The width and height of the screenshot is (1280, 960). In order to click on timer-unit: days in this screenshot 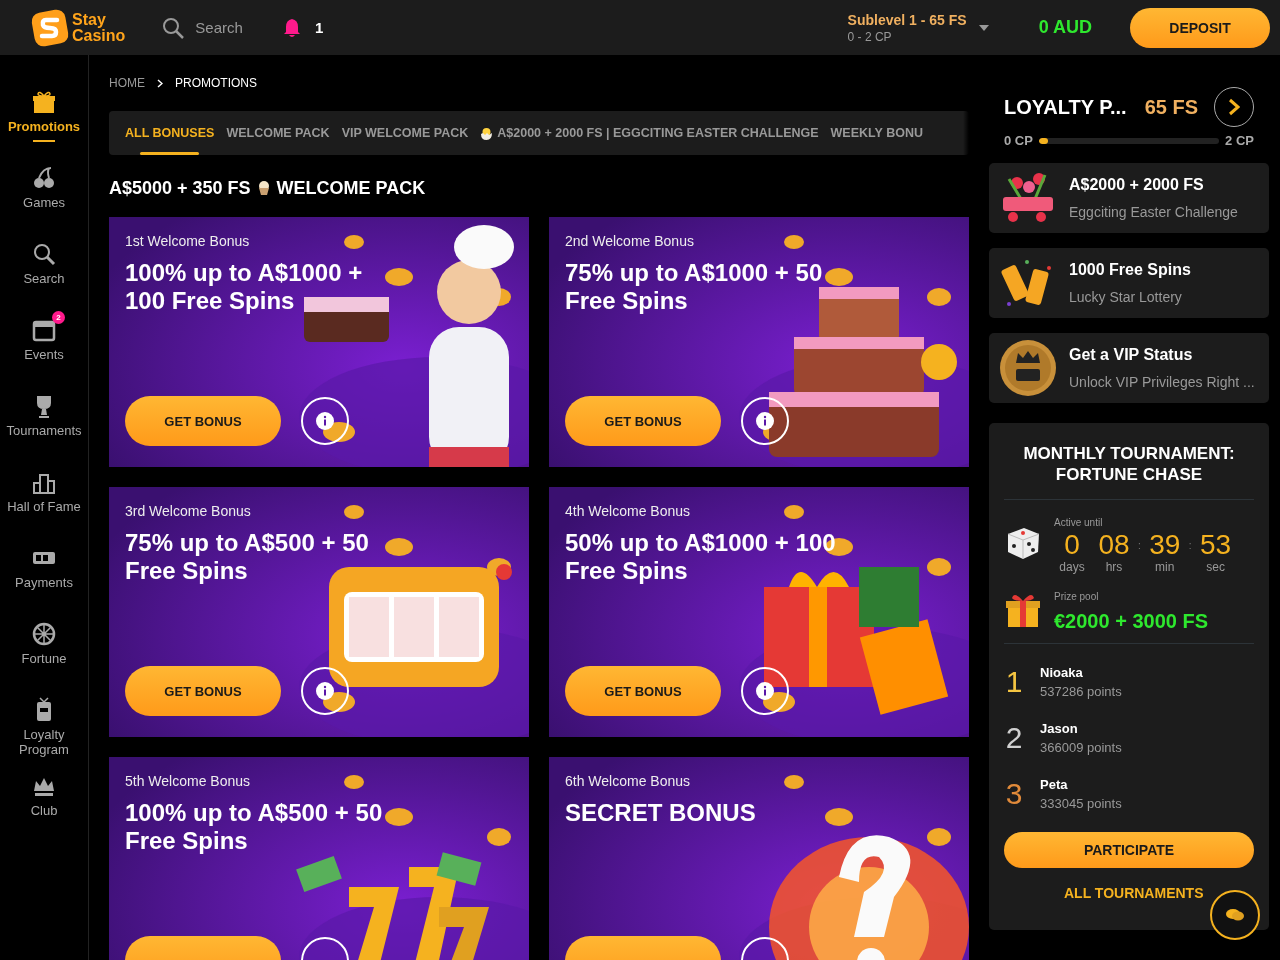, I will do `click(1072, 567)`.